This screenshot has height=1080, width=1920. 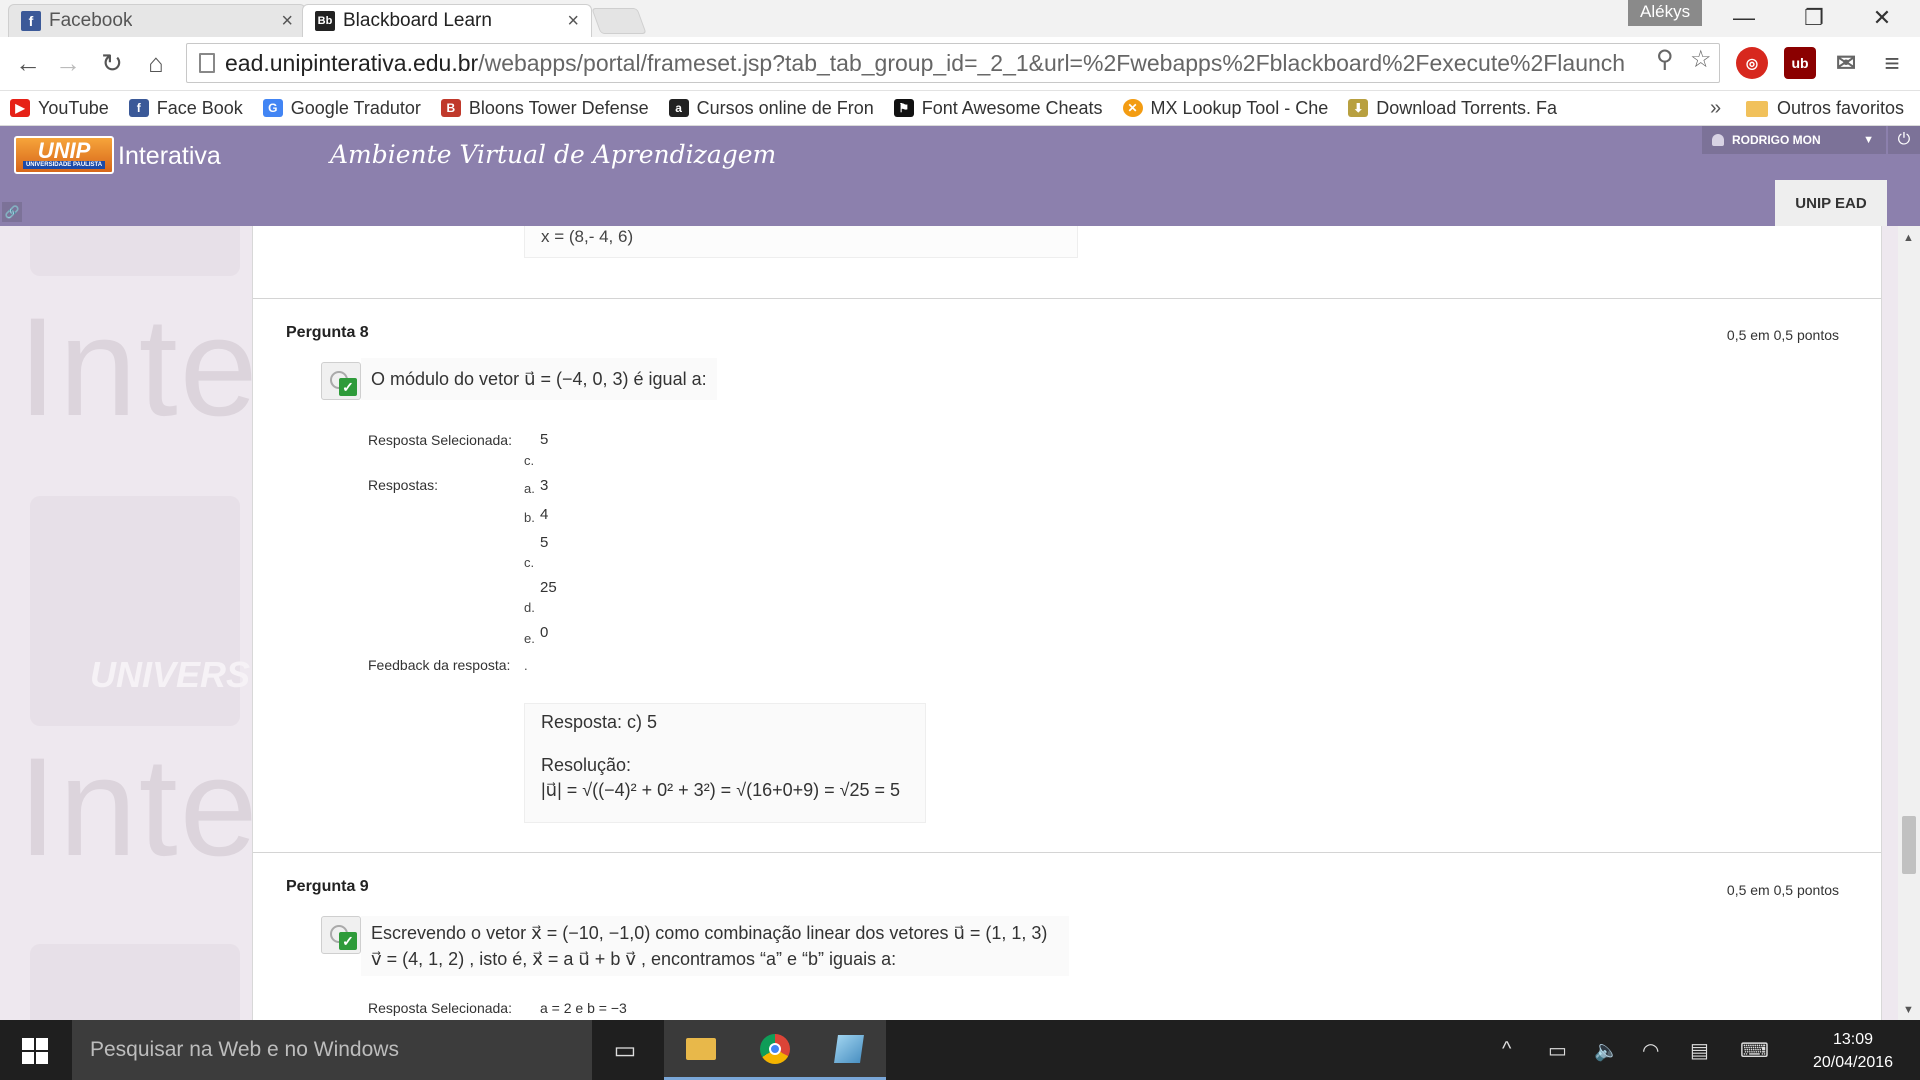 I want to click on notepad-app-icon, so click(x=849, y=1050).